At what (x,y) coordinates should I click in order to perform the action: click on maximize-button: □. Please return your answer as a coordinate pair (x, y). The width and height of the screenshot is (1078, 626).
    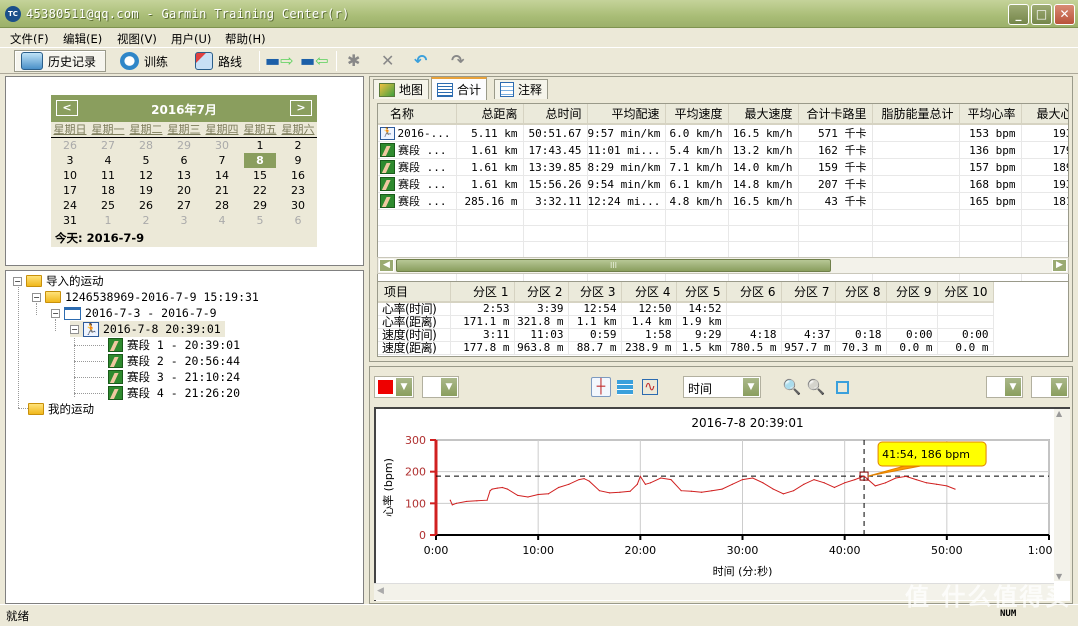
    Looking at the image, I should click on (1041, 14).